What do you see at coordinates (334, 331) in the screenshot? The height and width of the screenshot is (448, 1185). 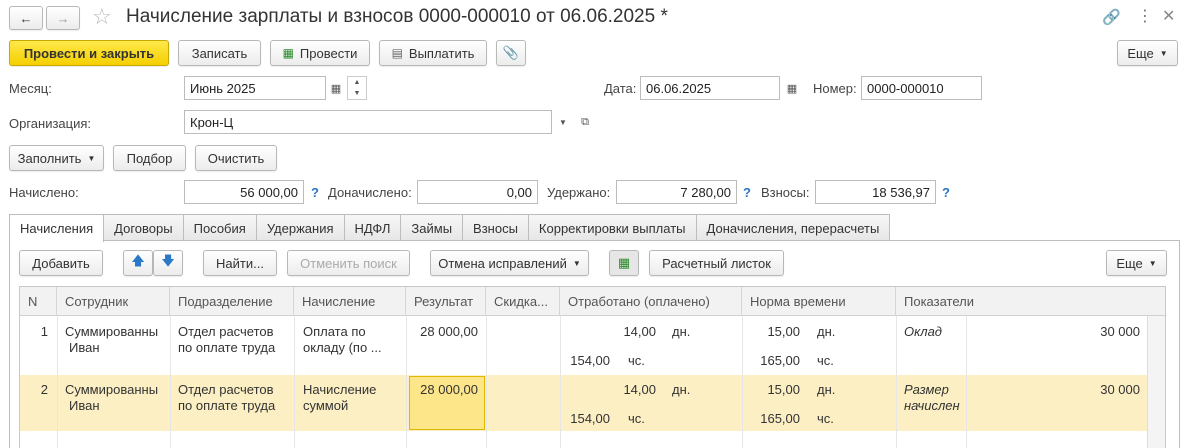 I see `accrual: Оплата по` at bounding box center [334, 331].